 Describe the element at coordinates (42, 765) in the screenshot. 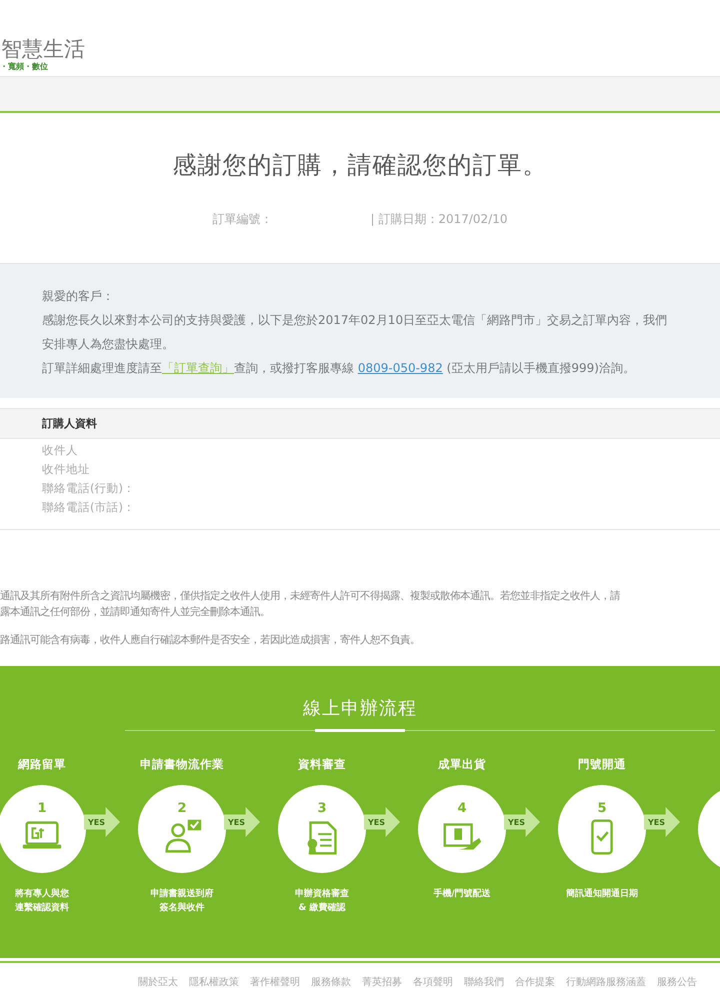

I see `step-title: 網路留單` at that location.